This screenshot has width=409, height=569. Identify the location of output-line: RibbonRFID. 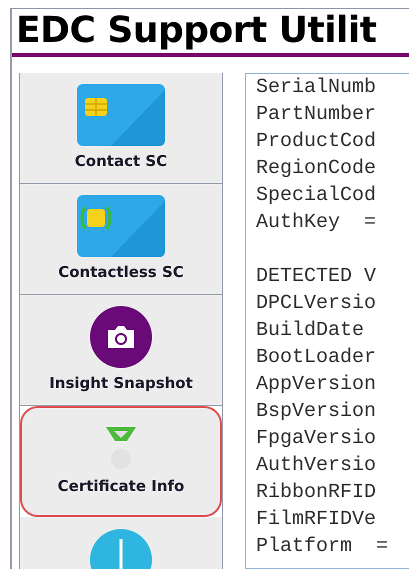
(317, 493).